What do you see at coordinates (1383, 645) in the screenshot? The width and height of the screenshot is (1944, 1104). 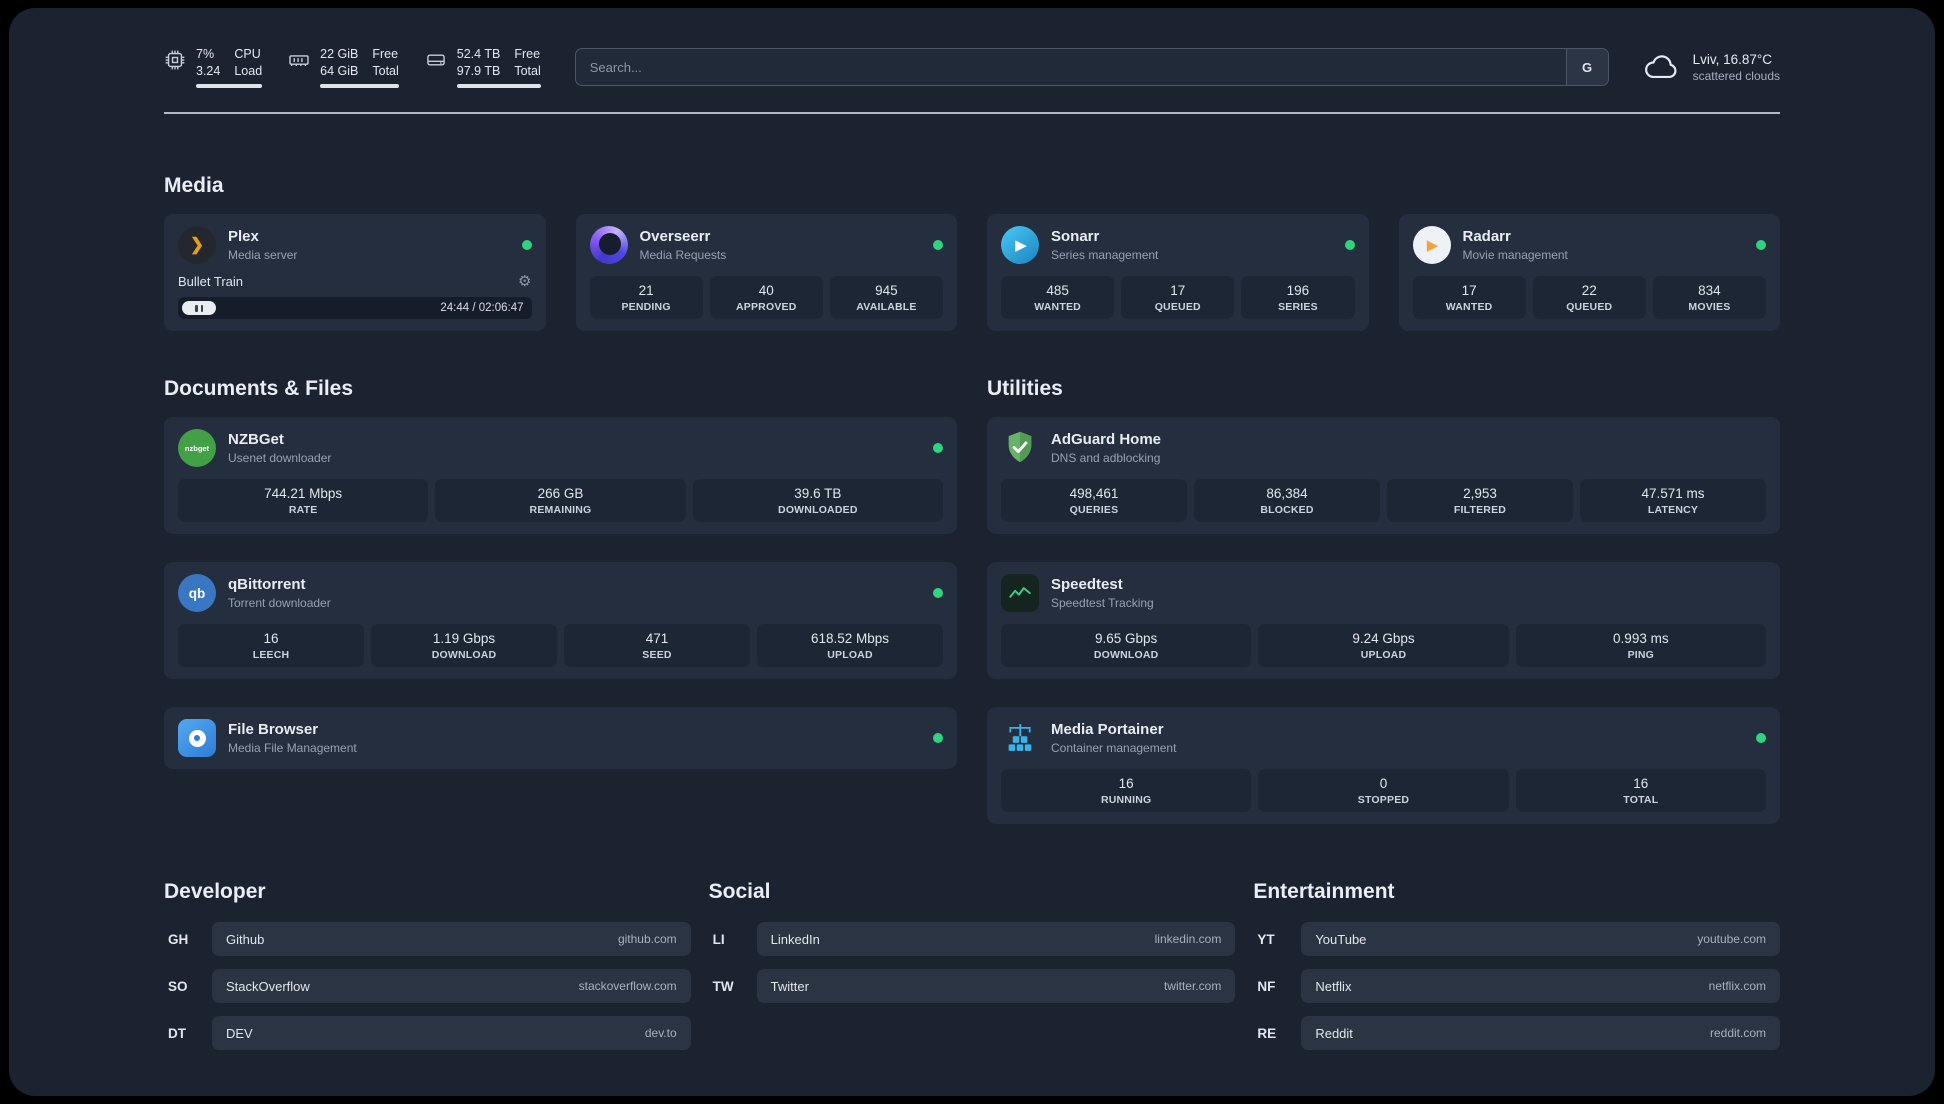 I see `stat-upload: 9.24 Gbps UPLOAD` at bounding box center [1383, 645].